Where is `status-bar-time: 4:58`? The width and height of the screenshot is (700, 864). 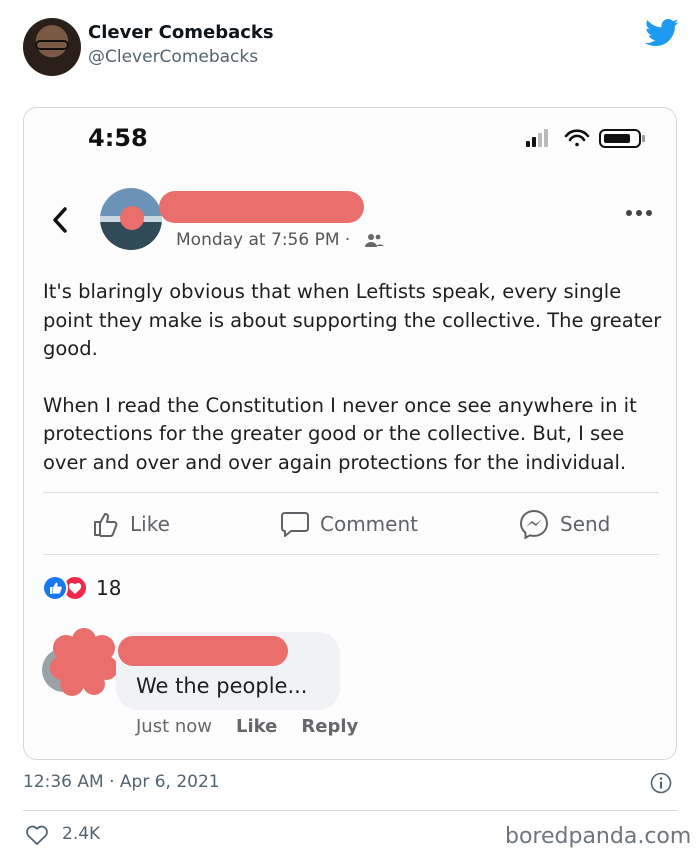 status-bar-time: 4:58 is located at coordinates (118, 138).